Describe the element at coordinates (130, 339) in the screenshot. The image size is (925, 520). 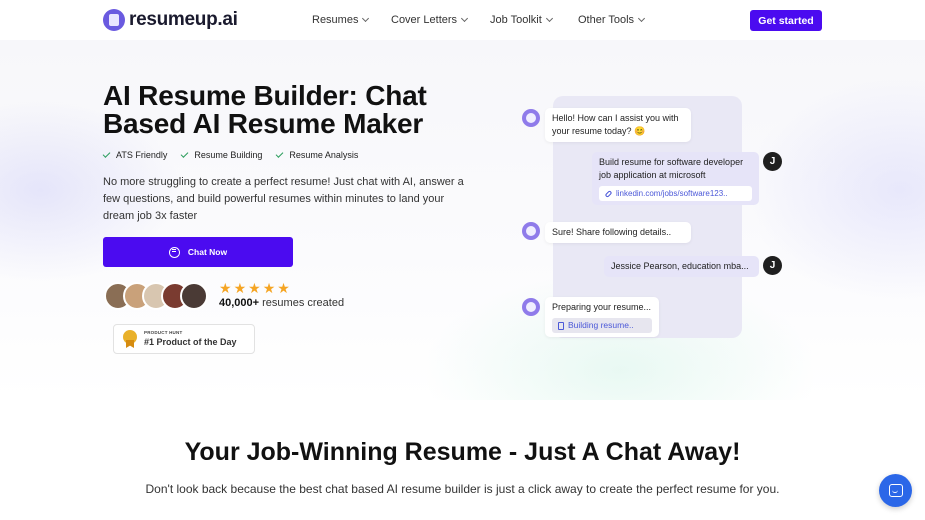
I see `medal-icon` at that location.